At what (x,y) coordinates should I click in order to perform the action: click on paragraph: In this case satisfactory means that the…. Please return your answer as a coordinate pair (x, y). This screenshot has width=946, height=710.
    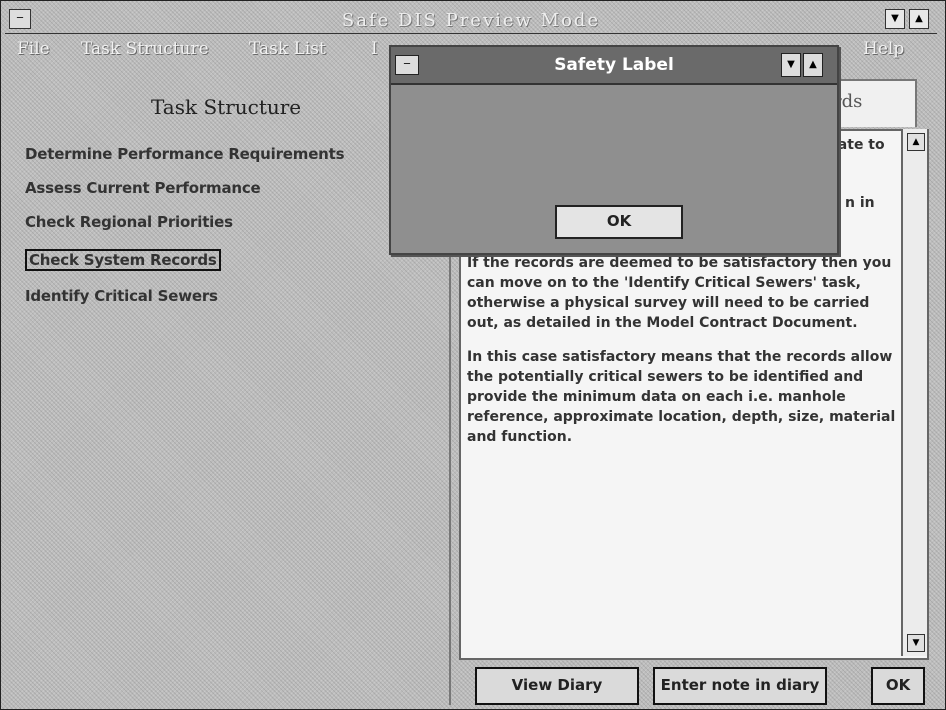
    Looking at the image, I should click on (681, 397).